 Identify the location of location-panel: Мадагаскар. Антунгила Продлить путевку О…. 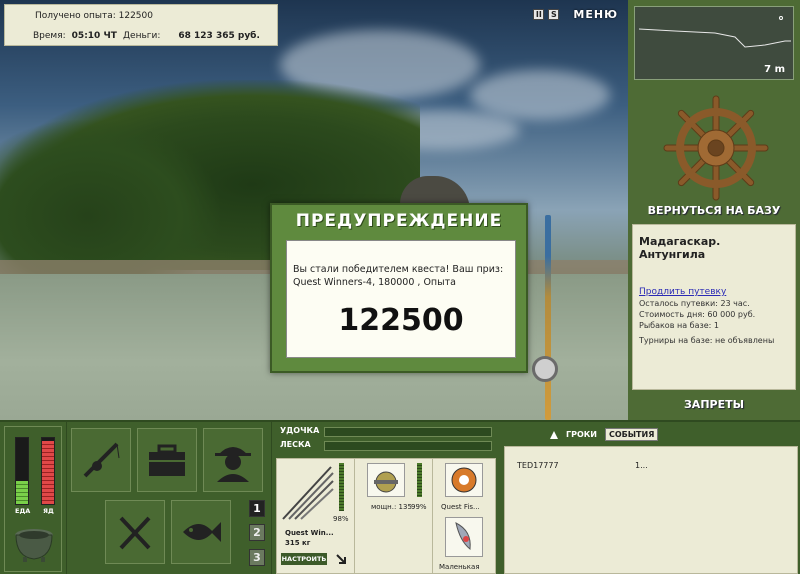
(714, 307).